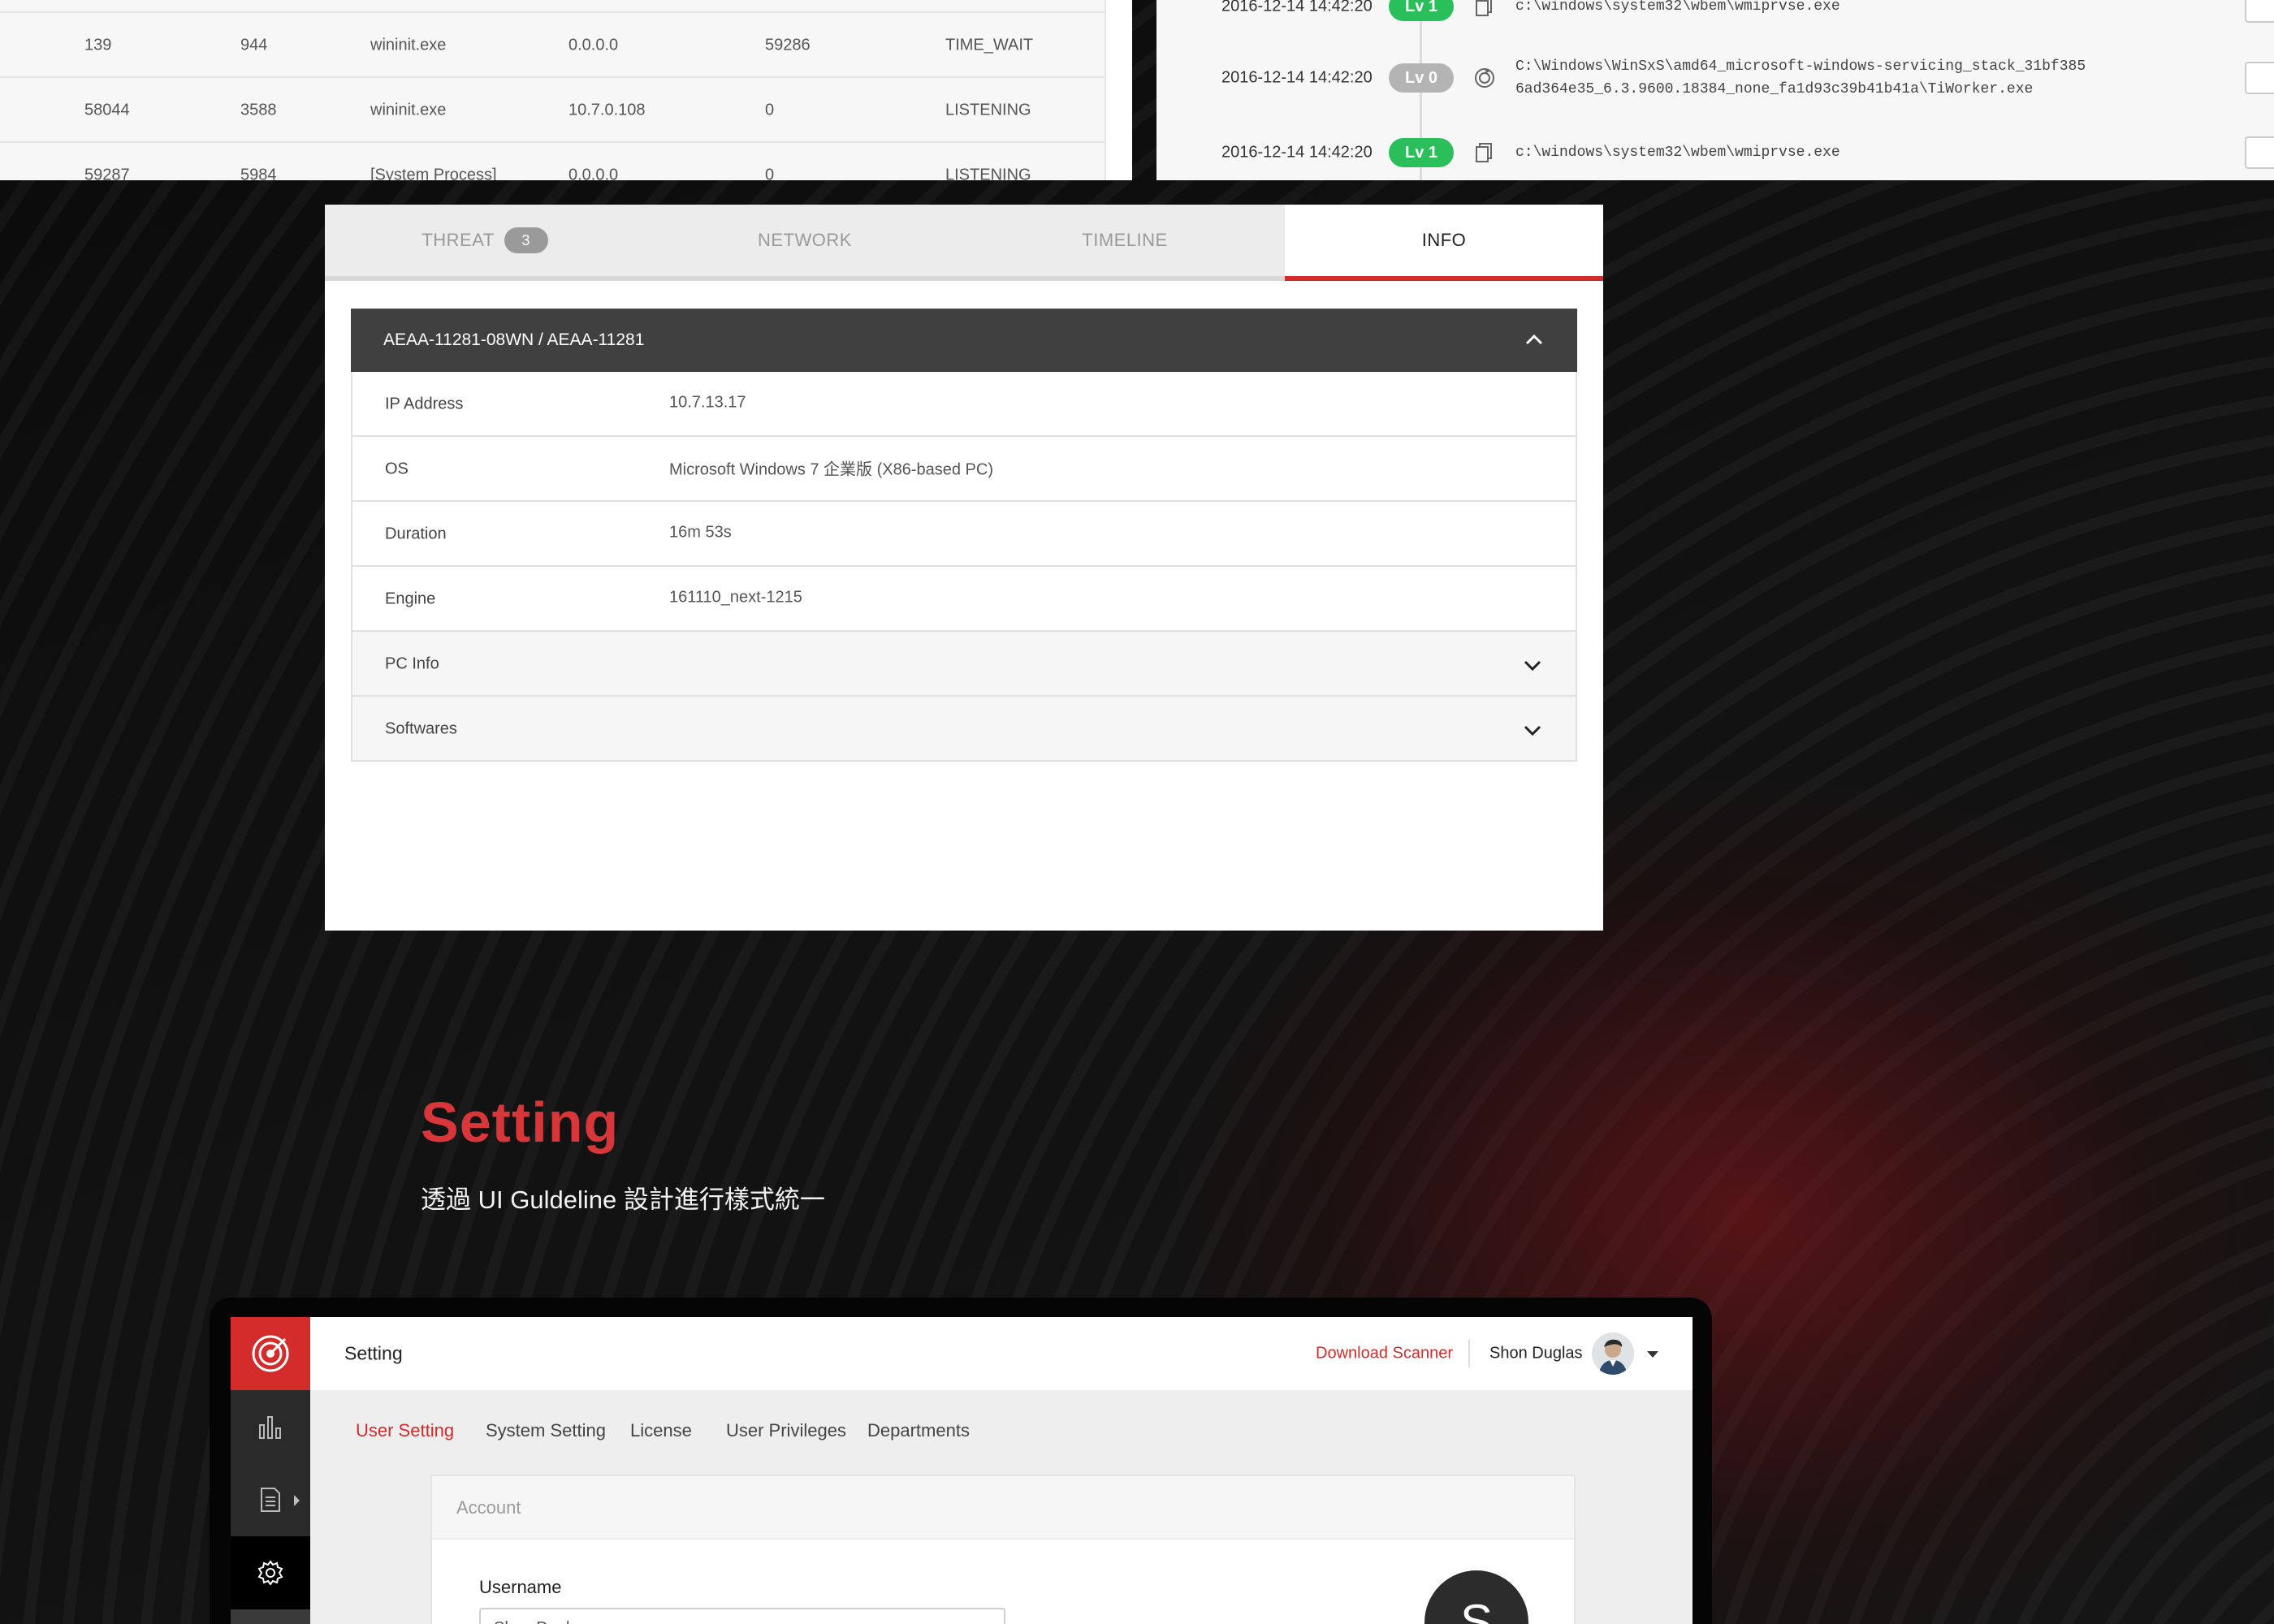  Describe the element at coordinates (520, 1587) in the screenshot. I see `username-label: Username` at that location.